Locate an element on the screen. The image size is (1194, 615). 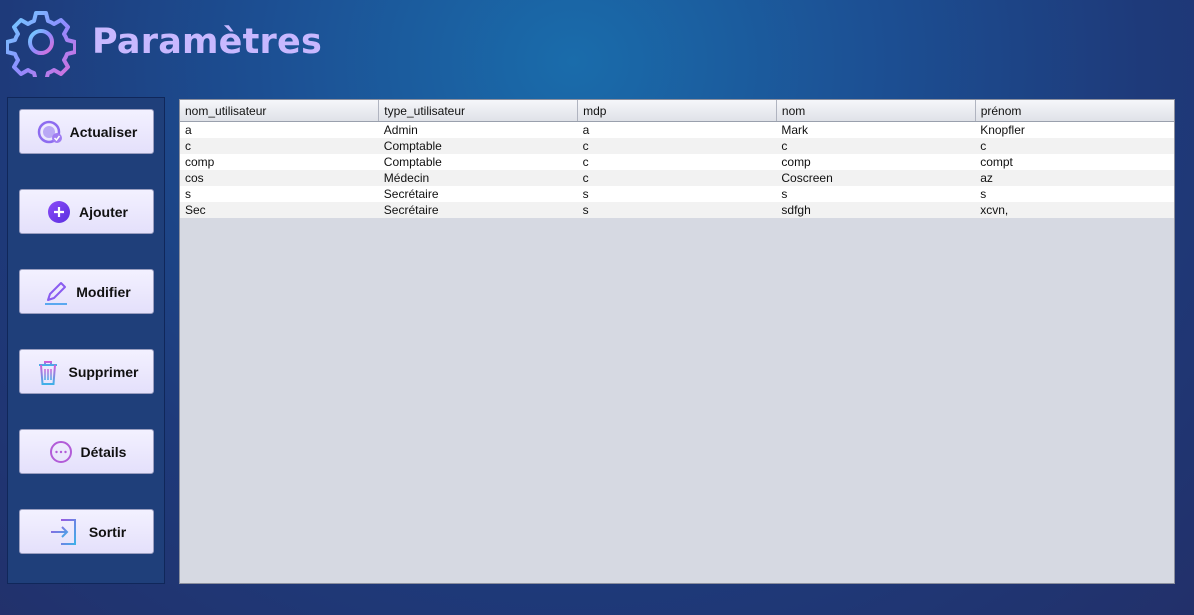
table-row: a Admin a Mark Knopfler is located at coordinates (677, 129).